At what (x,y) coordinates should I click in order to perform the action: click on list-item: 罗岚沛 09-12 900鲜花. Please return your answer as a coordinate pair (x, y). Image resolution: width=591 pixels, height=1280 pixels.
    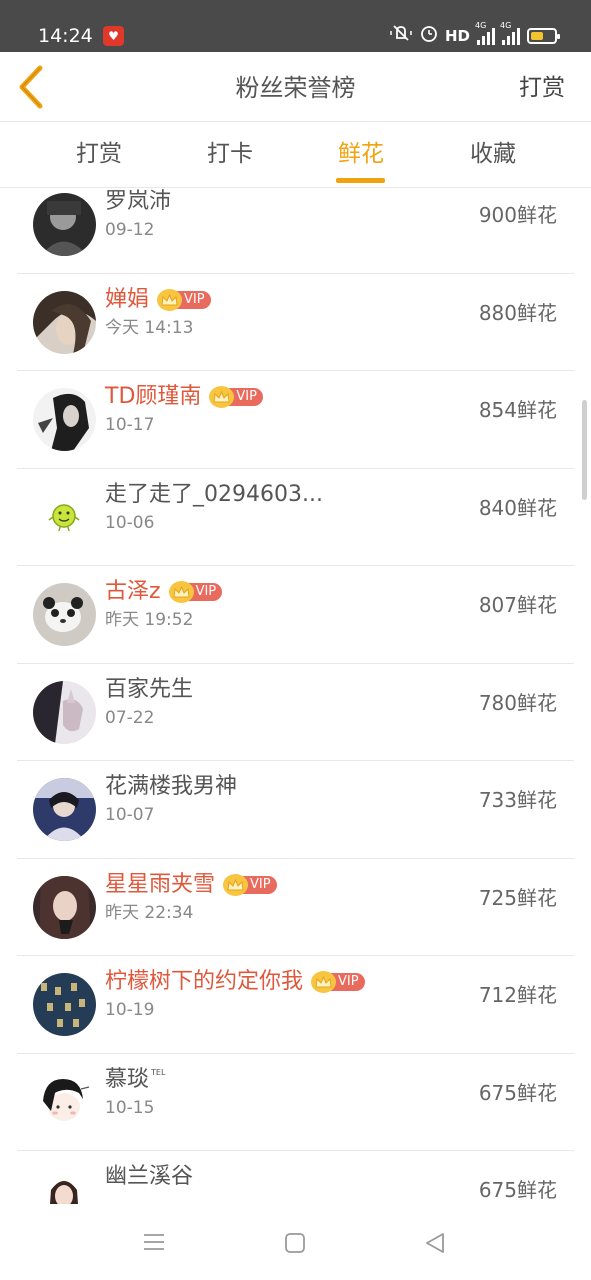
    Looking at the image, I should click on (295, 231).